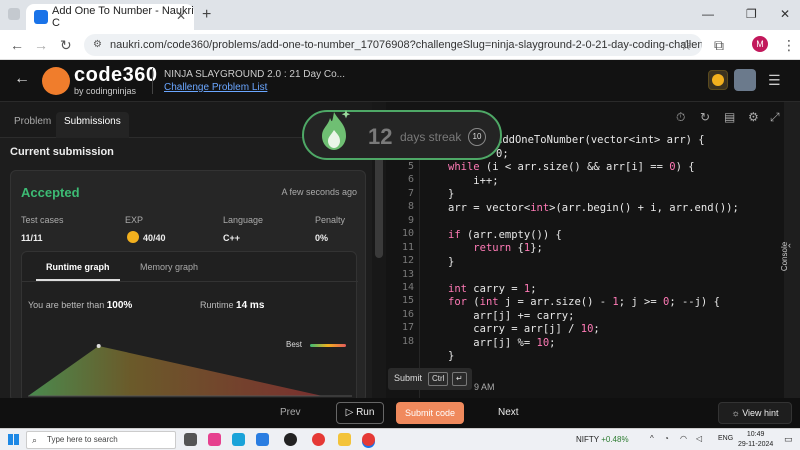  Describe the element at coordinates (600, 140) in the screenshot. I see `code-line: addOneToNumber(vector<int> arr) {` at that location.